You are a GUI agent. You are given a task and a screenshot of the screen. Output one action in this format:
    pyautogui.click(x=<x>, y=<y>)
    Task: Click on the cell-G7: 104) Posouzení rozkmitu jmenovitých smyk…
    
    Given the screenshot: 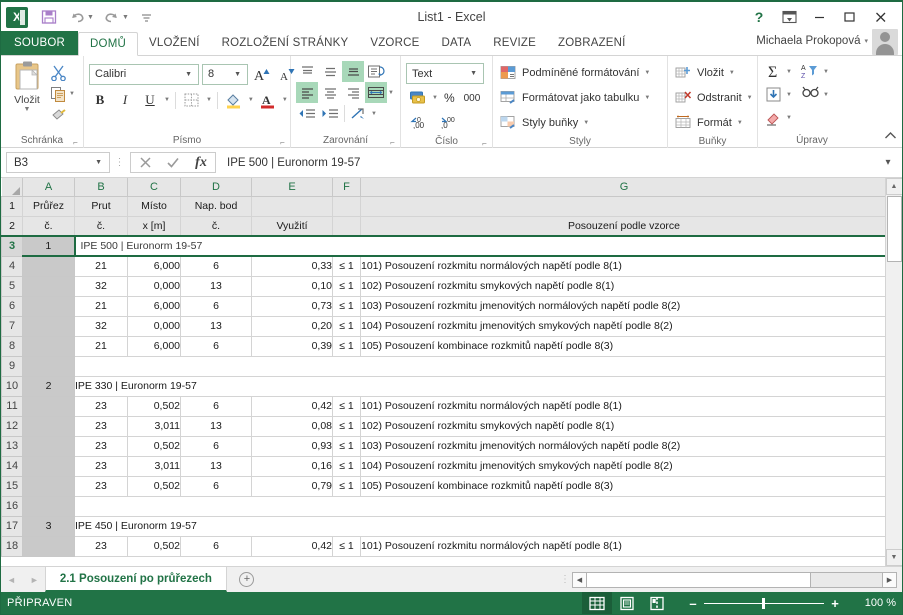 What is the action you would take?
    pyautogui.click(x=622, y=326)
    